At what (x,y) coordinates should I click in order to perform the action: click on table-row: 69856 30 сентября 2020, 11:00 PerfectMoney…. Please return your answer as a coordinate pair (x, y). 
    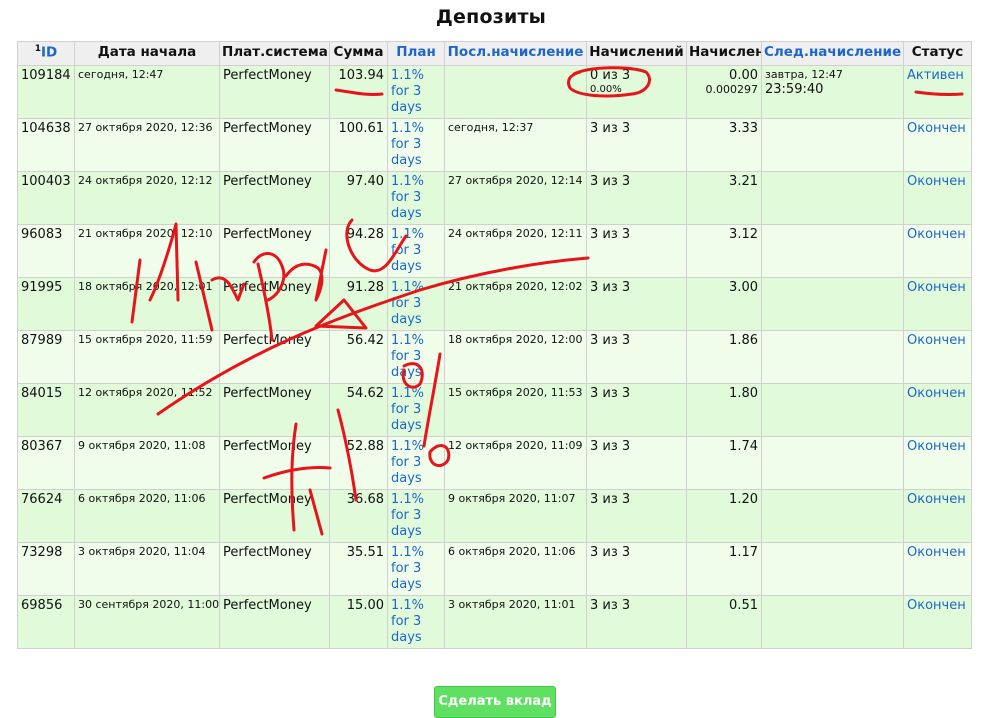
    Looking at the image, I should click on (494, 622).